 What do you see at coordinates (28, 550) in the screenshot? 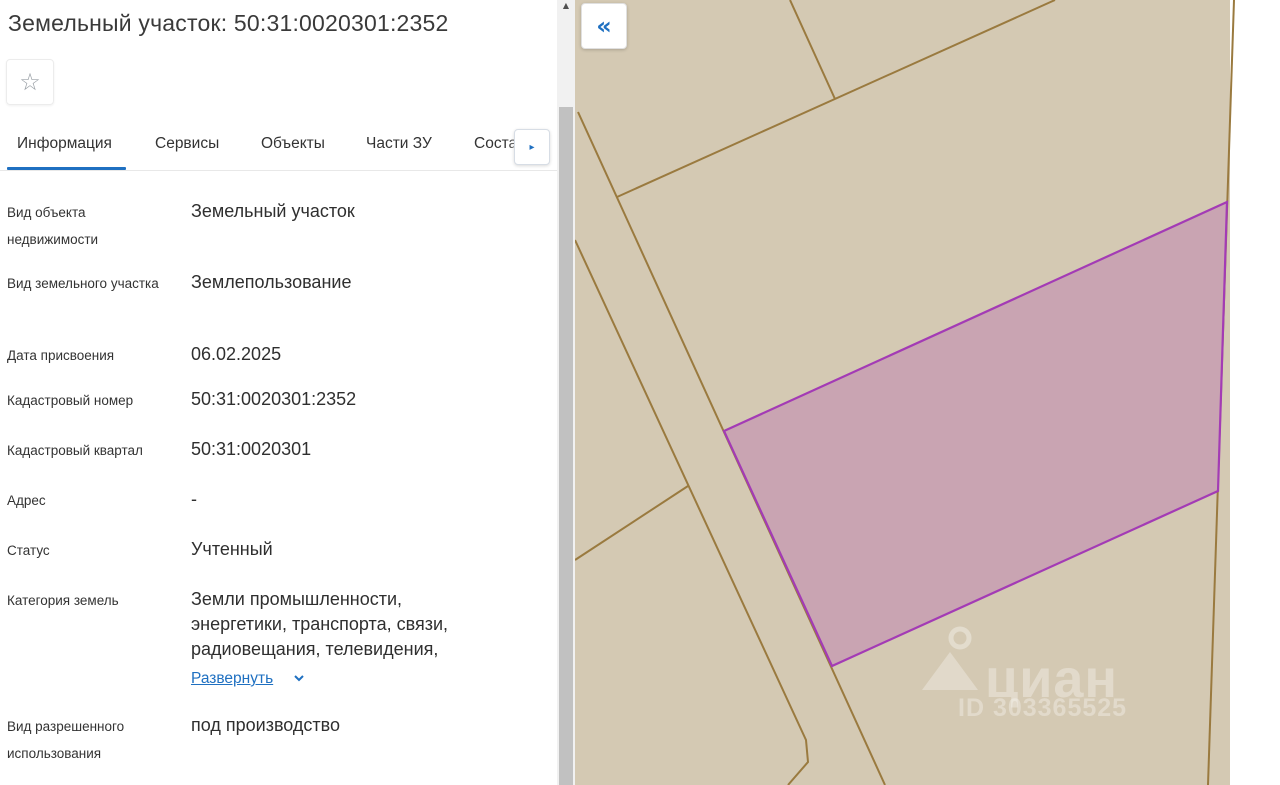
I see `field-label-status: Статус` at bounding box center [28, 550].